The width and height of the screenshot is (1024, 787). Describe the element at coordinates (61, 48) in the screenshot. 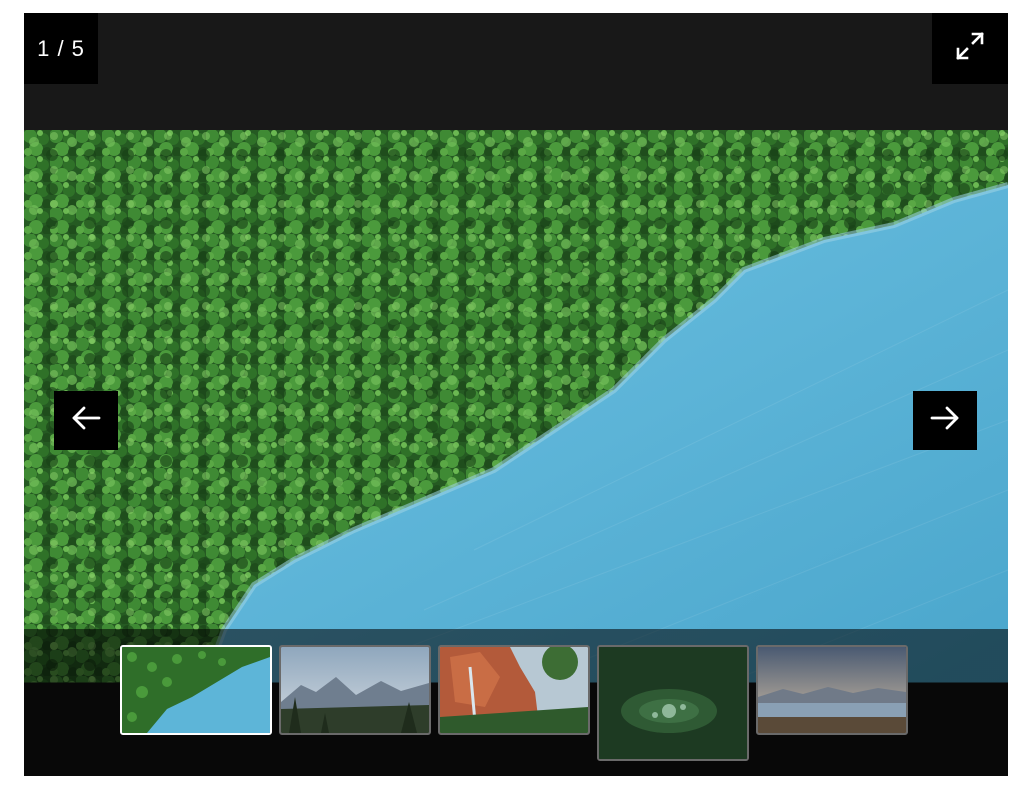

I see `slide-counter: 1 / 5` at that location.